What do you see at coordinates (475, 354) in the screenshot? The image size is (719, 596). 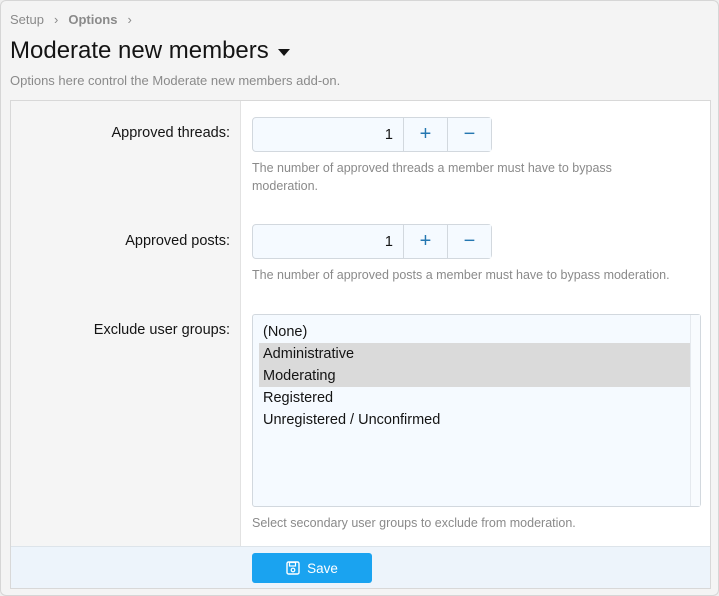 I see `list-option-administrative: Administrative` at bounding box center [475, 354].